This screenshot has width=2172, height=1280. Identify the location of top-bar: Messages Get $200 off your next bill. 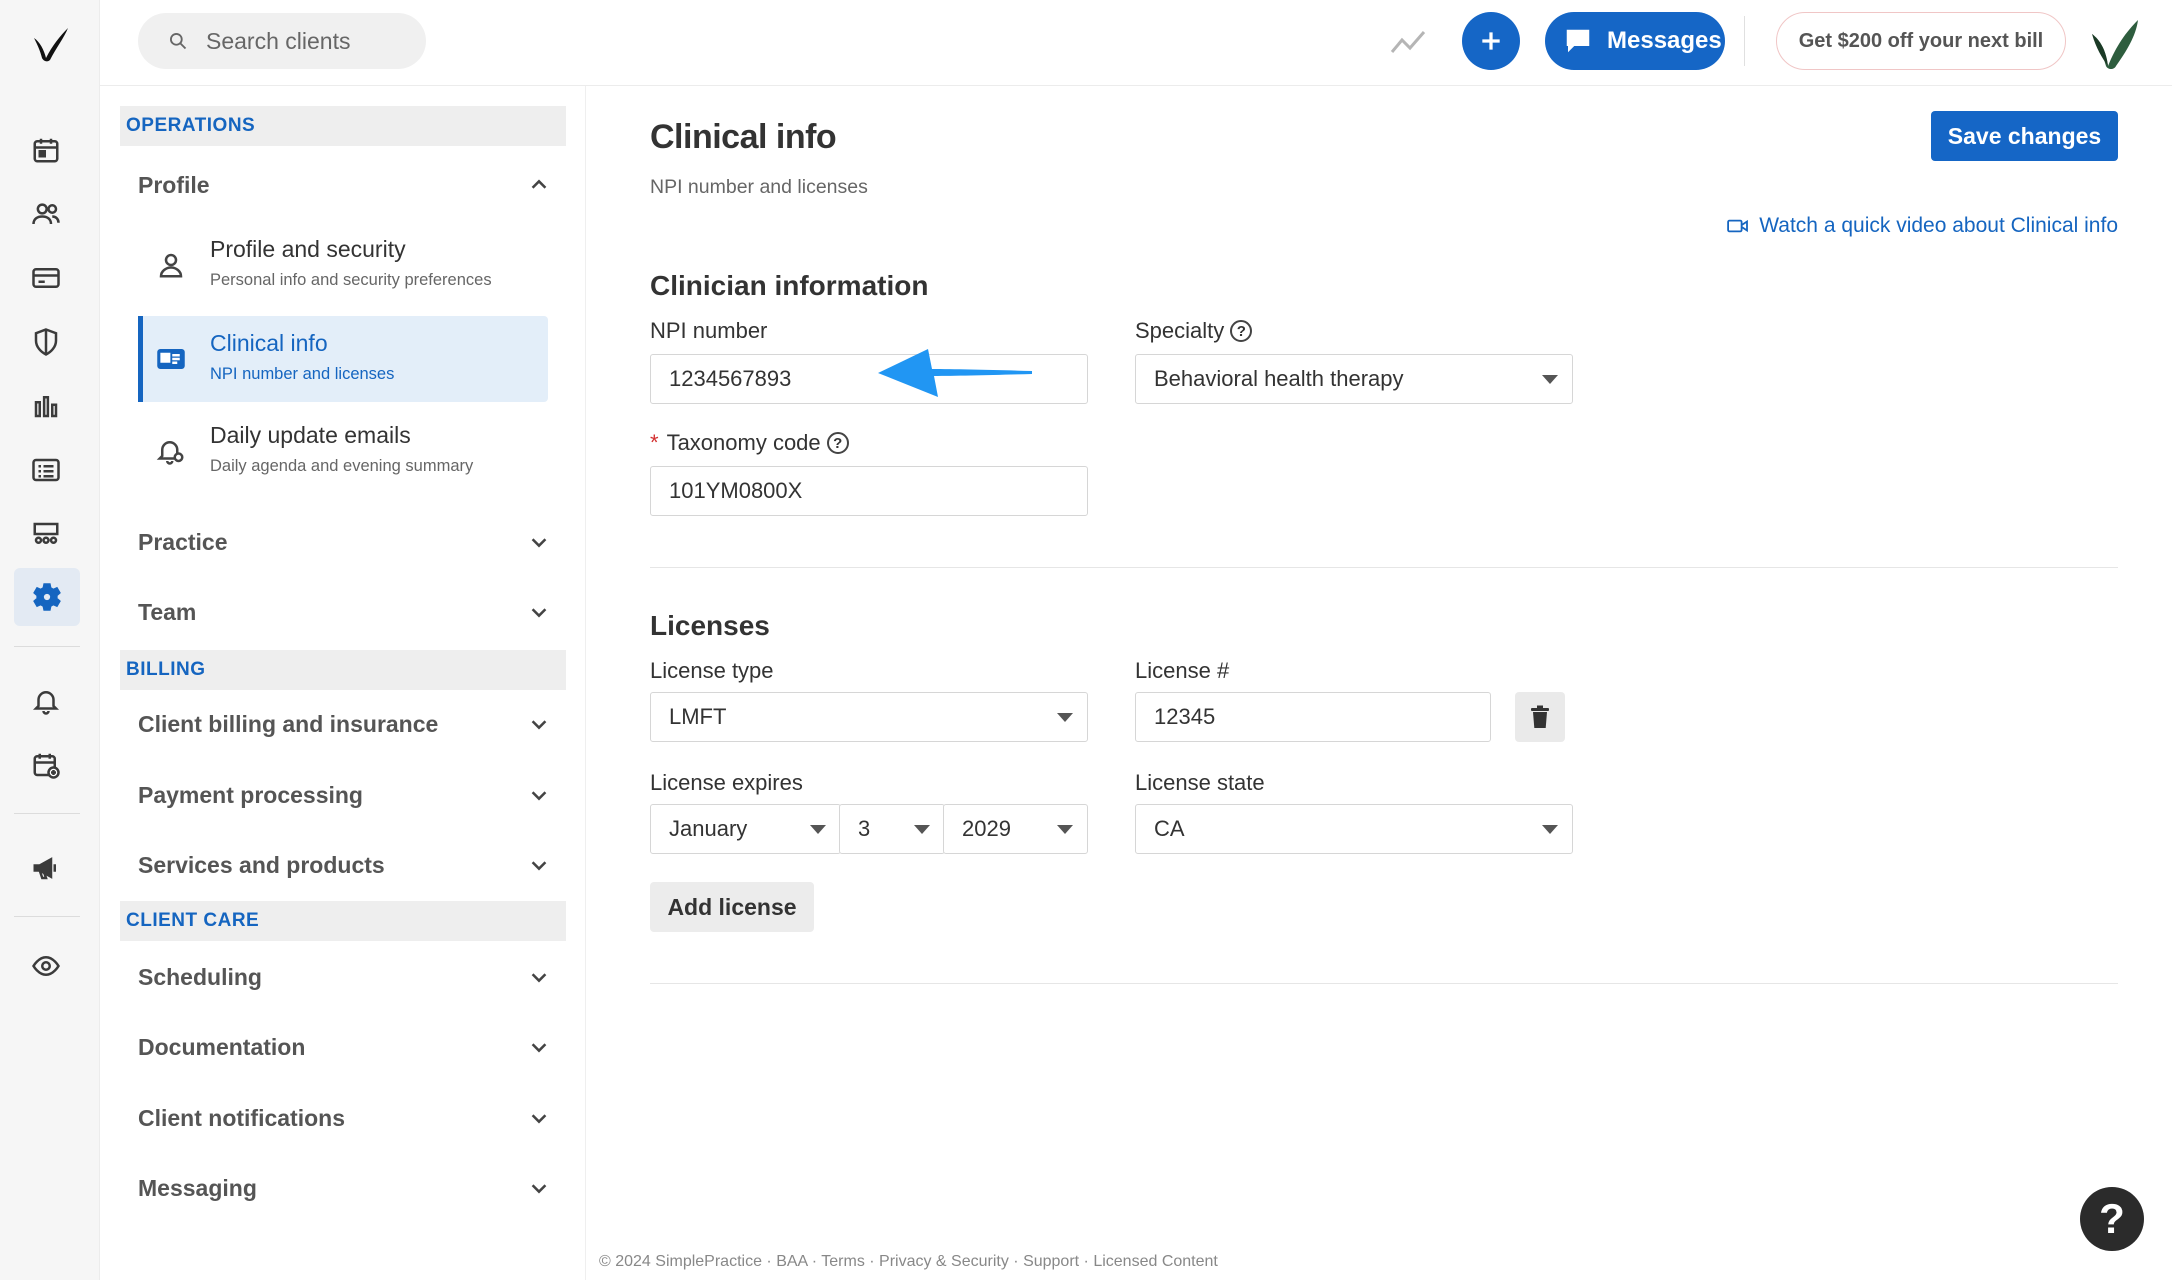
(1136, 43).